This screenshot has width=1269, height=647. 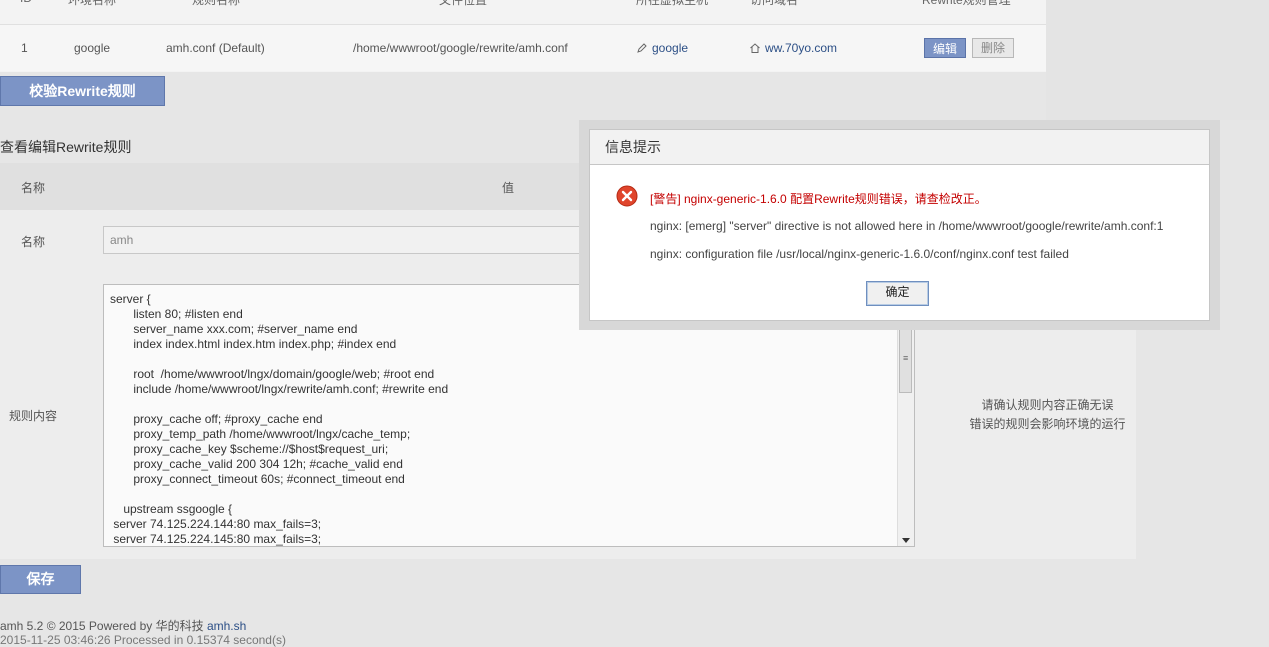 What do you see at coordinates (463, 3) in the screenshot?
I see `col-path: 文件位置` at bounding box center [463, 3].